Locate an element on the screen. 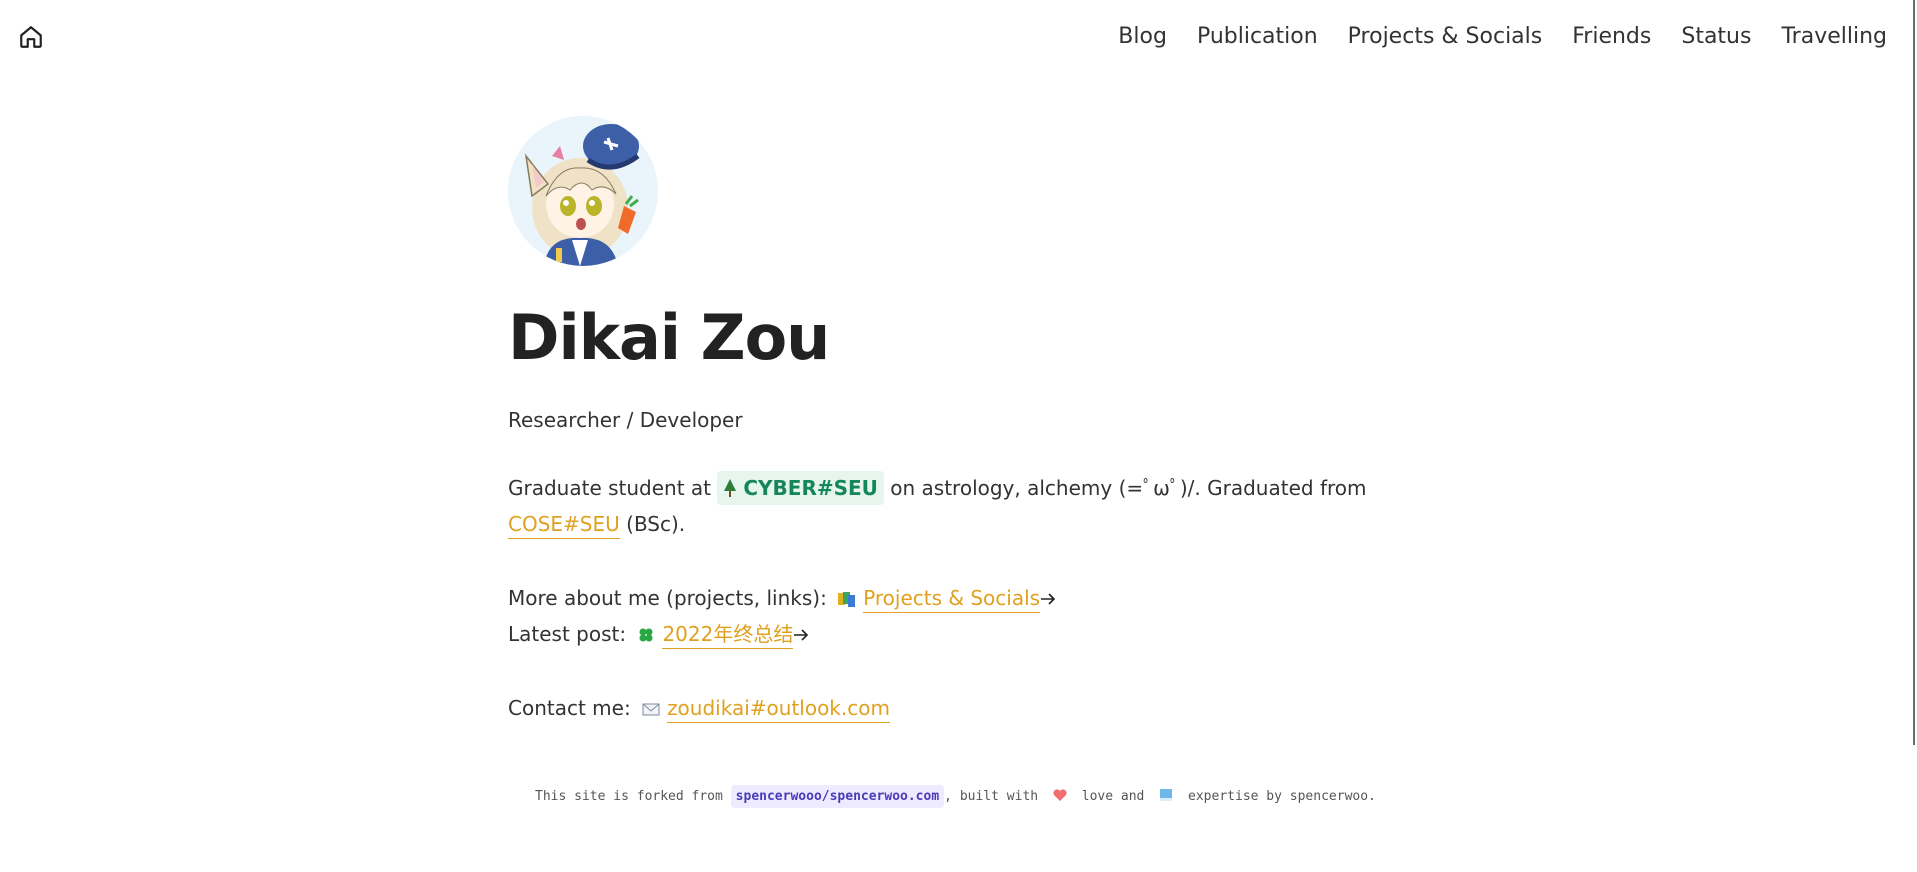 Image resolution: width=1917 pixels, height=872 pixels. footer-mid1: , built with is located at coordinates (995, 796).